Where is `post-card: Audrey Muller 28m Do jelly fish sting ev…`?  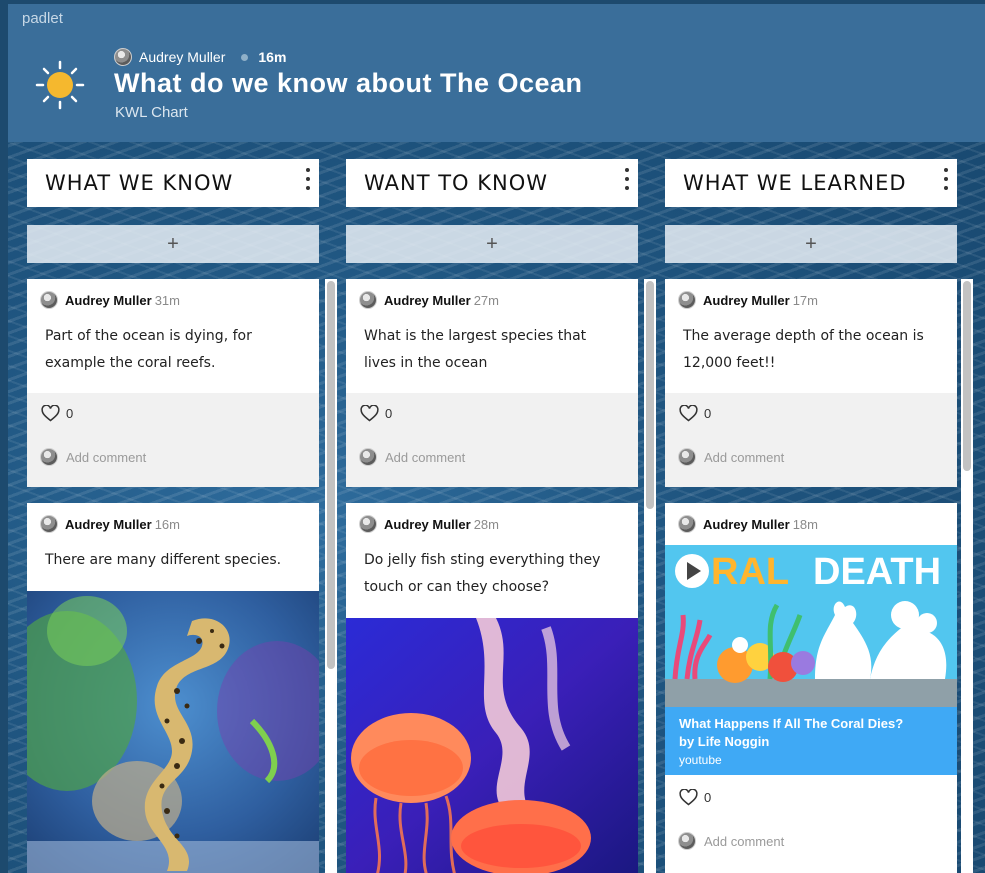 post-card: Audrey Muller 28m Do jelly fish sting ev… is located at coordinates (492, 688).